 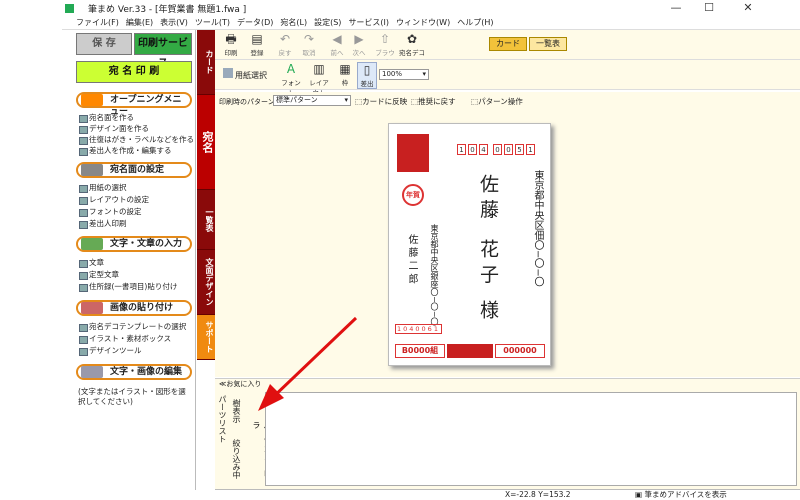 I want to click on item-font: フォントの設定, so click(x=110, y=212).